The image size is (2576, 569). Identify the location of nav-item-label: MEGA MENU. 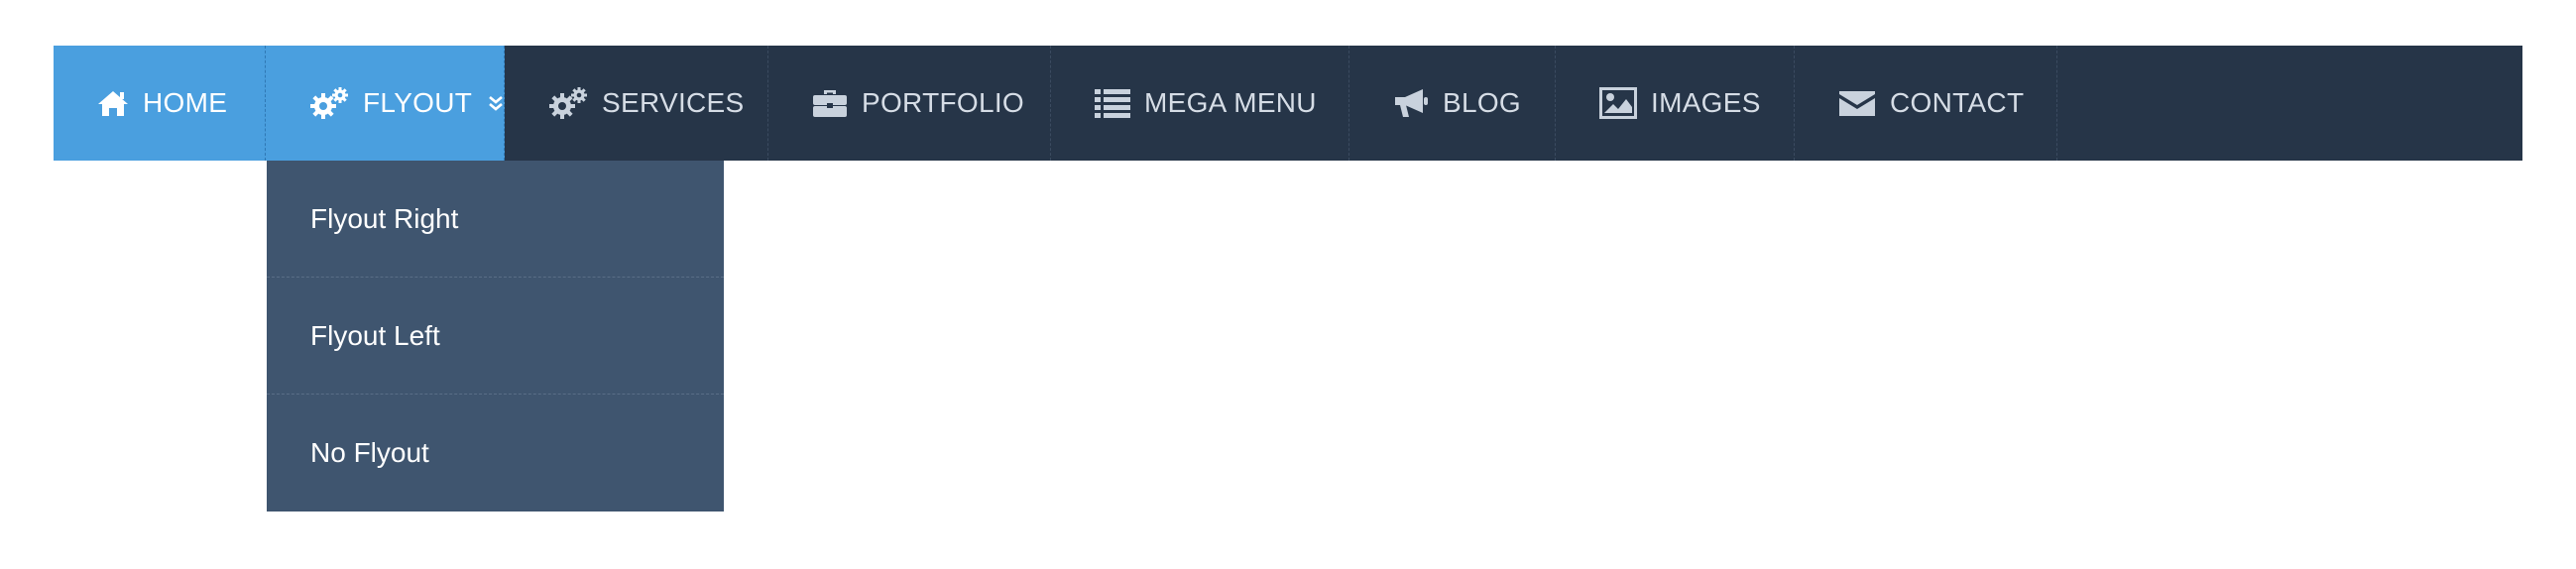
(1230, 103).